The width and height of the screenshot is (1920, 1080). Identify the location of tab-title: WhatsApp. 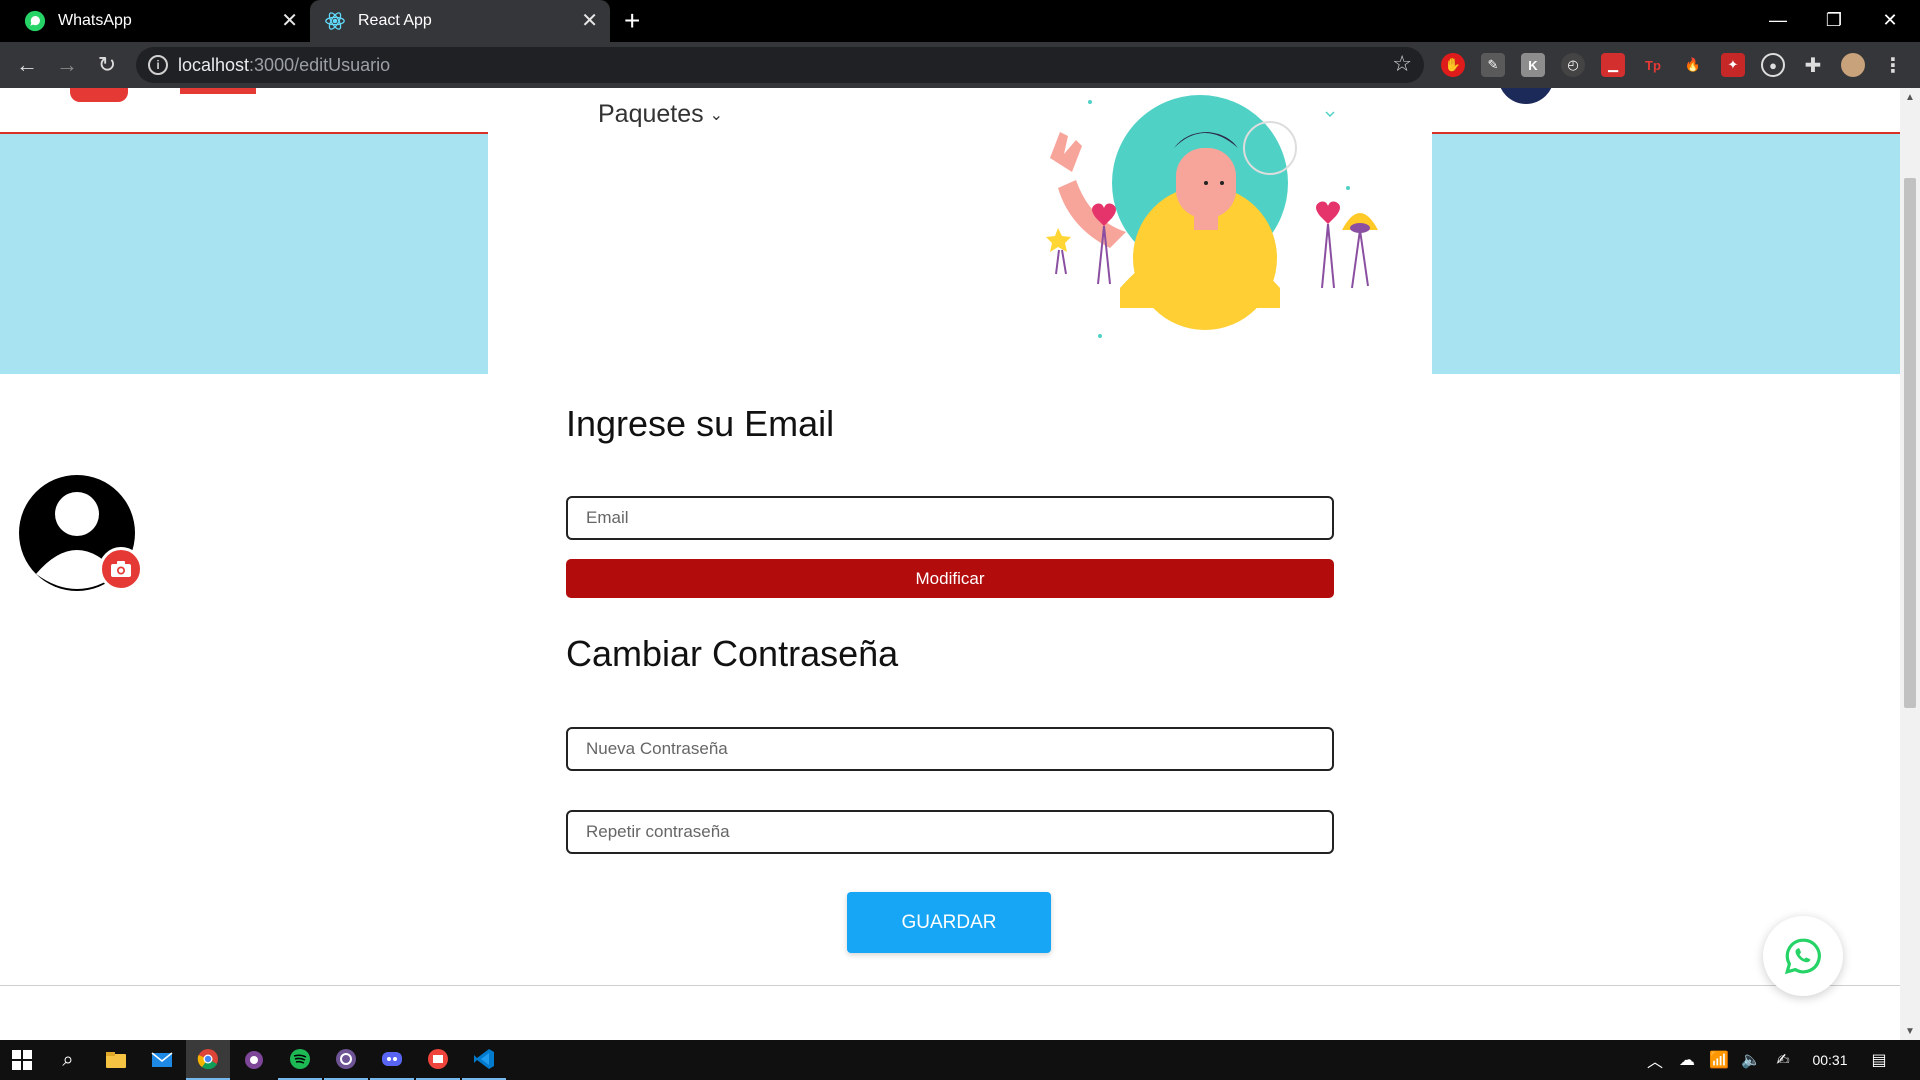
(95, 20).